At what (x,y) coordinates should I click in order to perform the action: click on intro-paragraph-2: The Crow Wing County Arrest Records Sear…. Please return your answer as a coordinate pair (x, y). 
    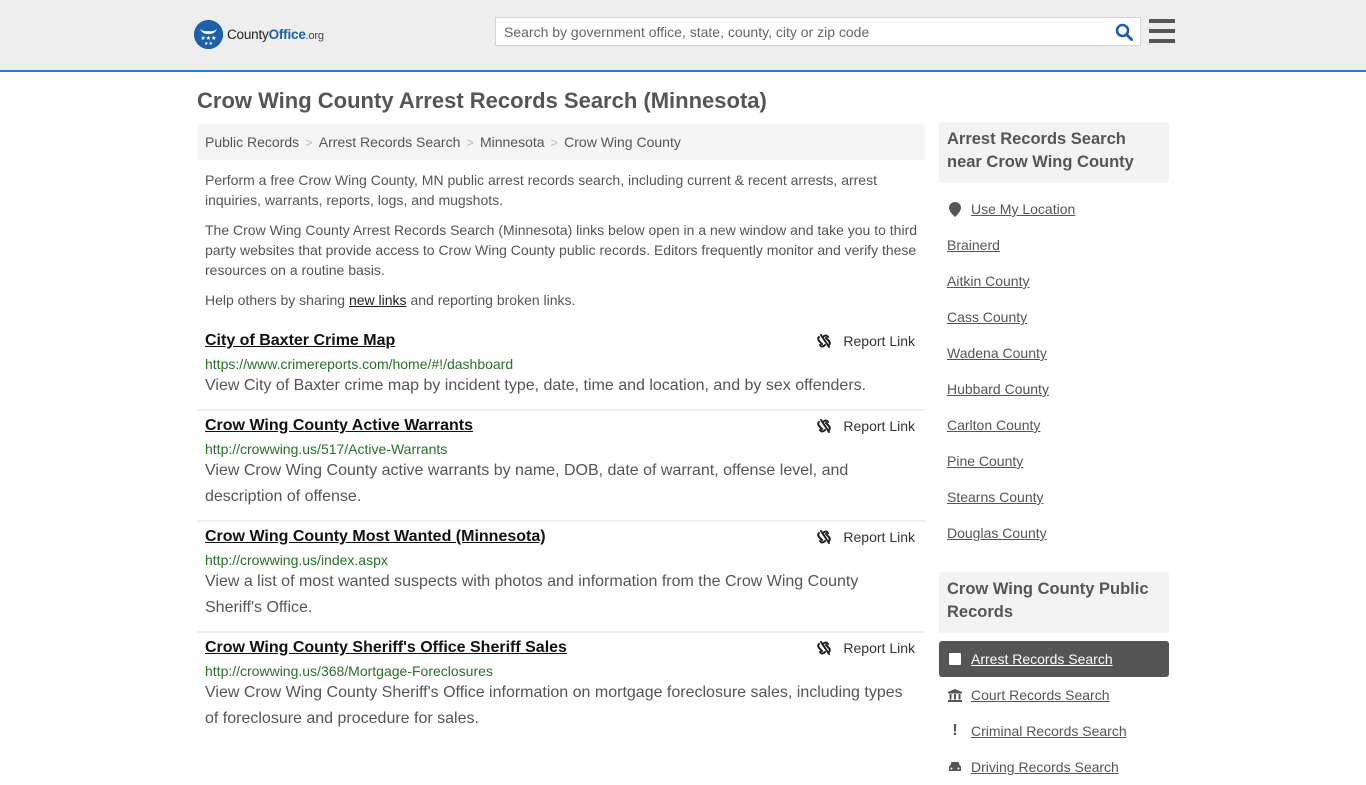
    Looking at the image, I should click on (561, 250).